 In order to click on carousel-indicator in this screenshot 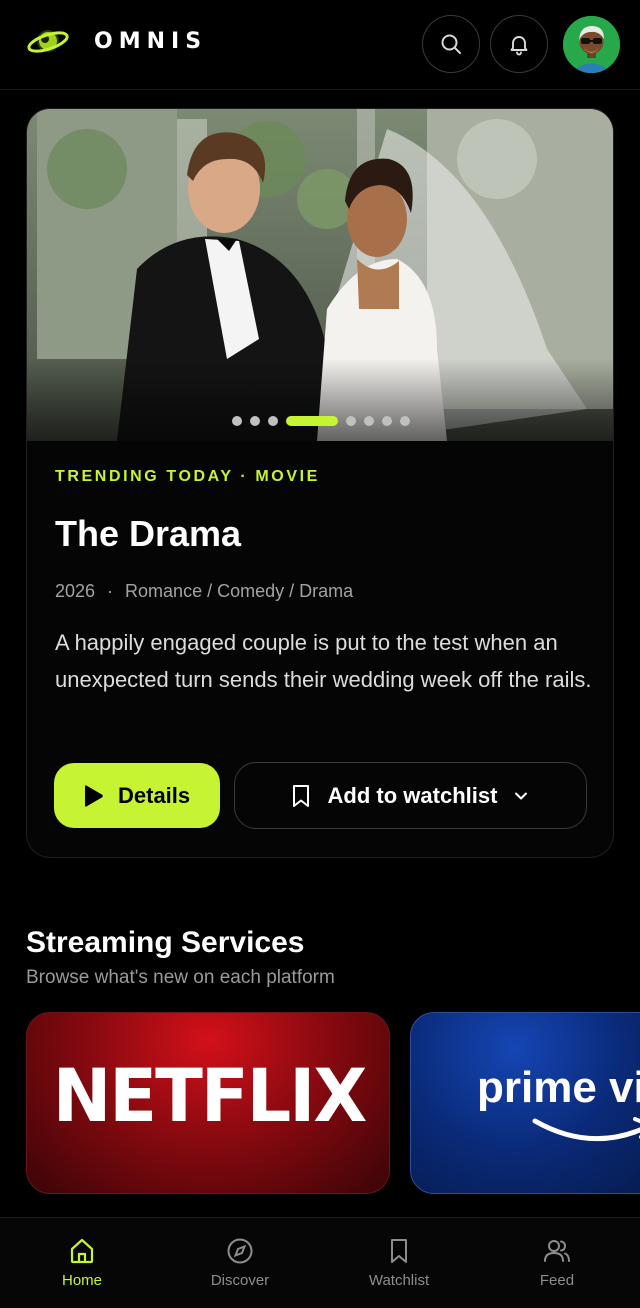, I will do `click(320, 421)`.